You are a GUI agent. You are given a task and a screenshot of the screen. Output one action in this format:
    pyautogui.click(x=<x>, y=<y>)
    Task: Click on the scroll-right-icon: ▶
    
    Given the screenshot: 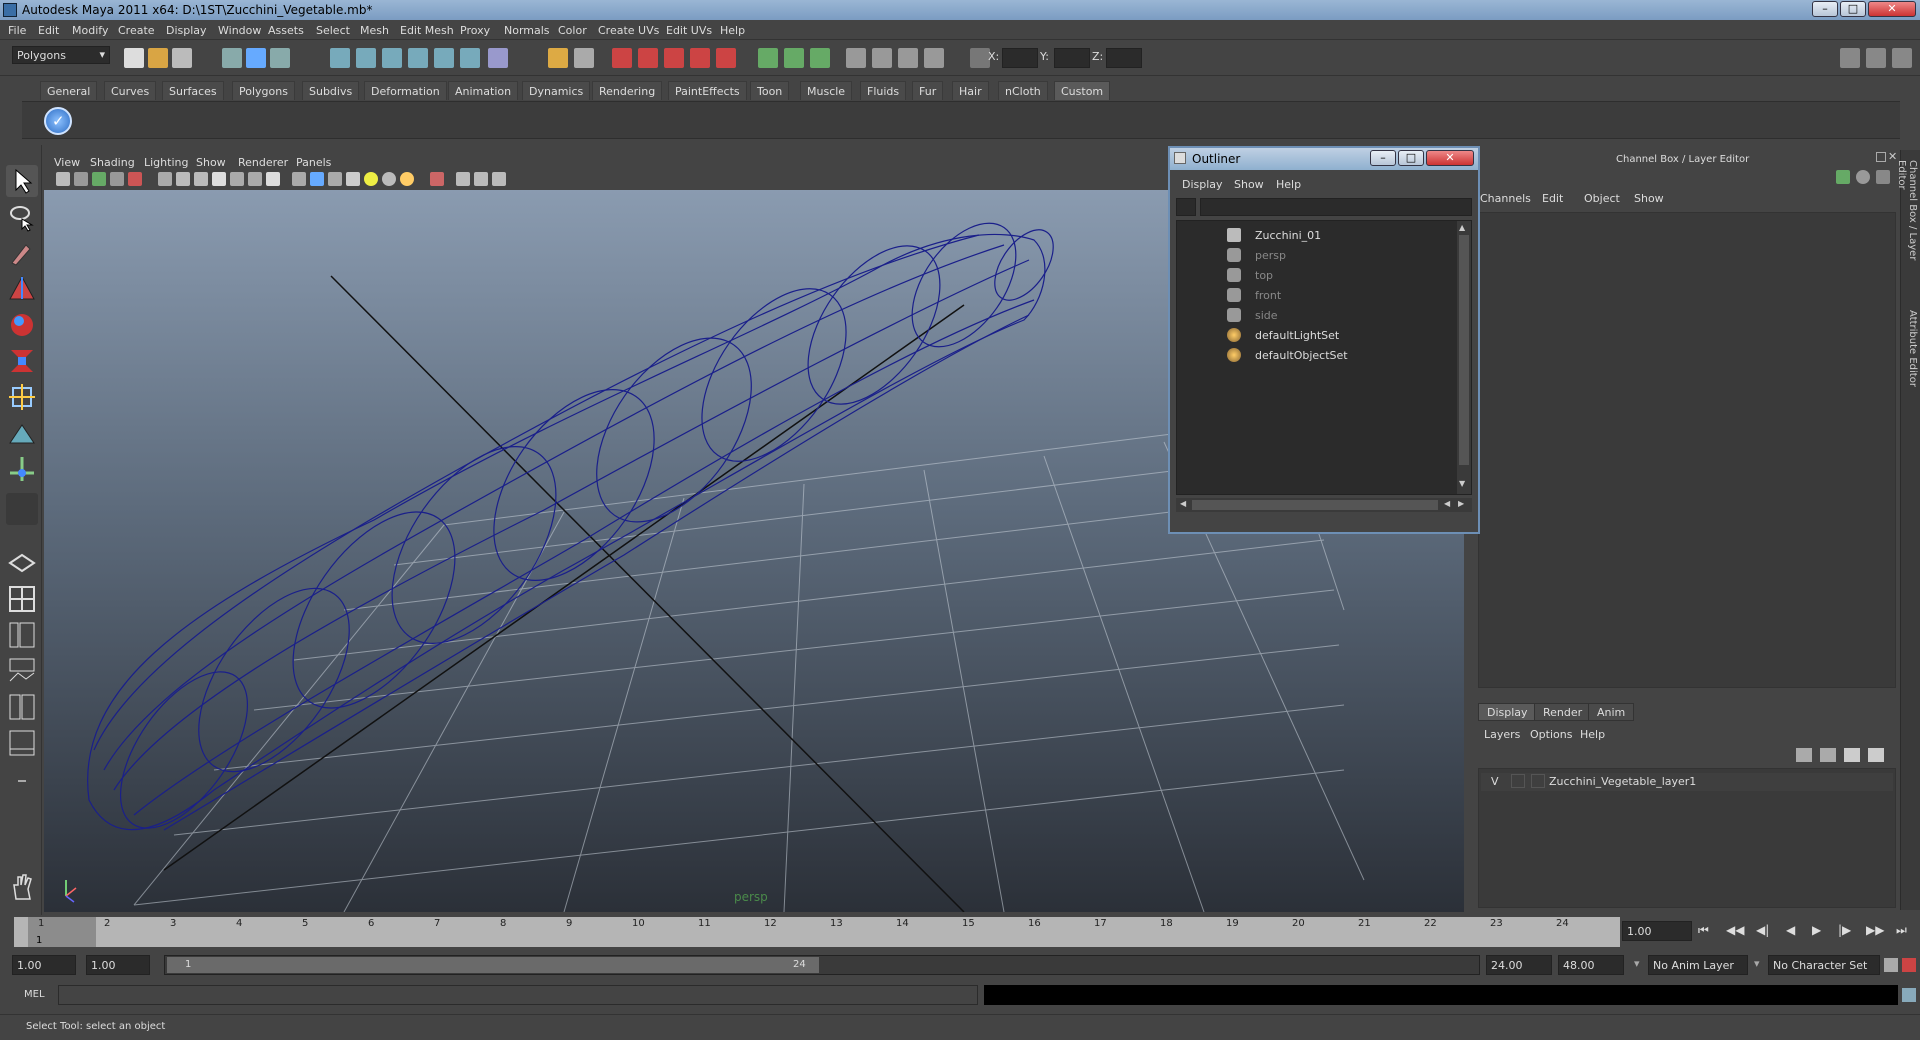 What is the action you would take?
    pyautogui.click(x=1461, y=503)
    